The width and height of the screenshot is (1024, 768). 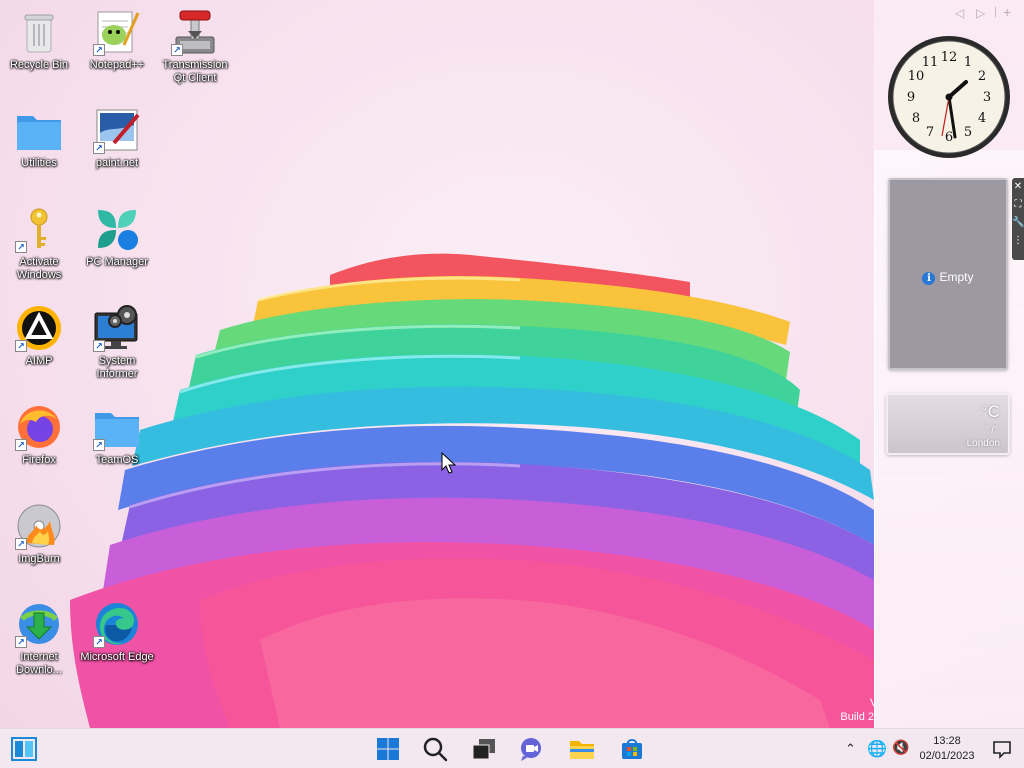 What do you see at coordinates (39, 163) in the screenshot?
I see `desktop-icon-label: Utilities` at bounding box center [39, 163].